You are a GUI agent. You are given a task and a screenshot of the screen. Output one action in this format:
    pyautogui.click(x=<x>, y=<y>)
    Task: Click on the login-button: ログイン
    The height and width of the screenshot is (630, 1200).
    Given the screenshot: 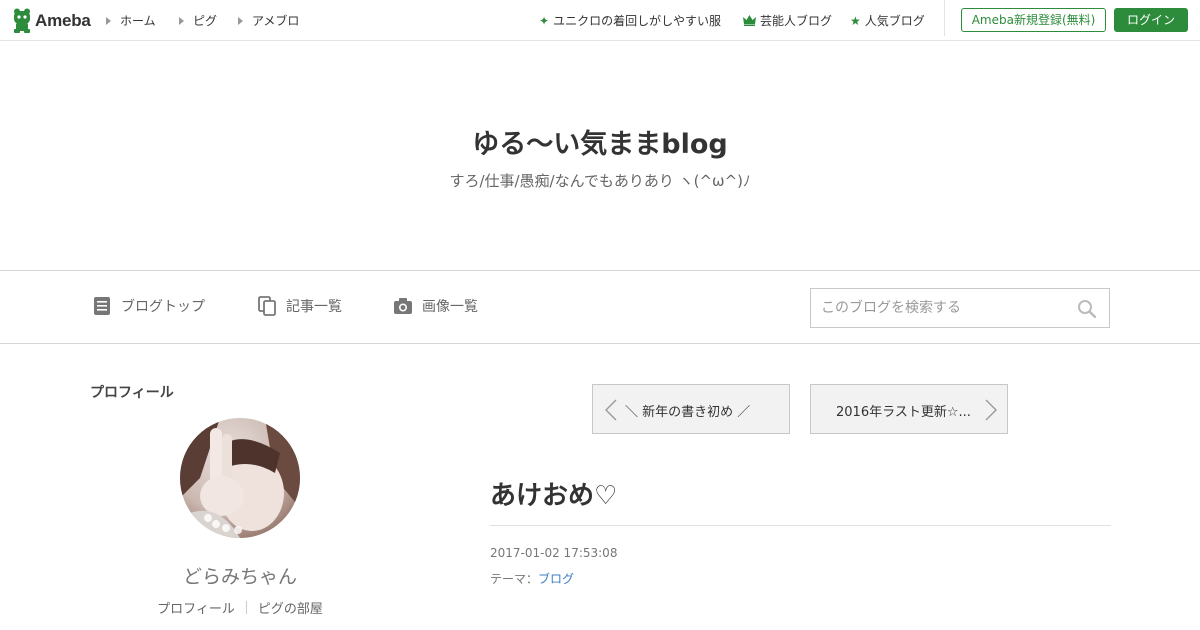 What is the action you would take?
    pyautogui.click(x=1151, y=20)
    